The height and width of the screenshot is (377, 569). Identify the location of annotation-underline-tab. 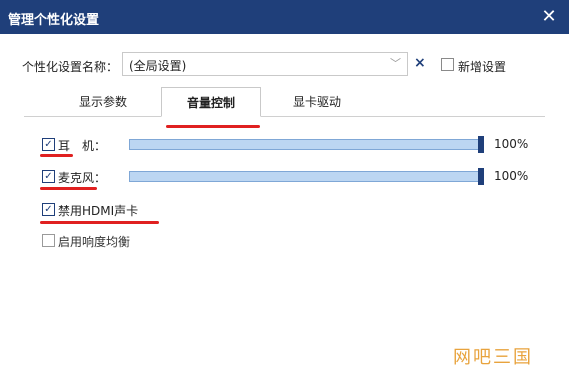
(213, 126).